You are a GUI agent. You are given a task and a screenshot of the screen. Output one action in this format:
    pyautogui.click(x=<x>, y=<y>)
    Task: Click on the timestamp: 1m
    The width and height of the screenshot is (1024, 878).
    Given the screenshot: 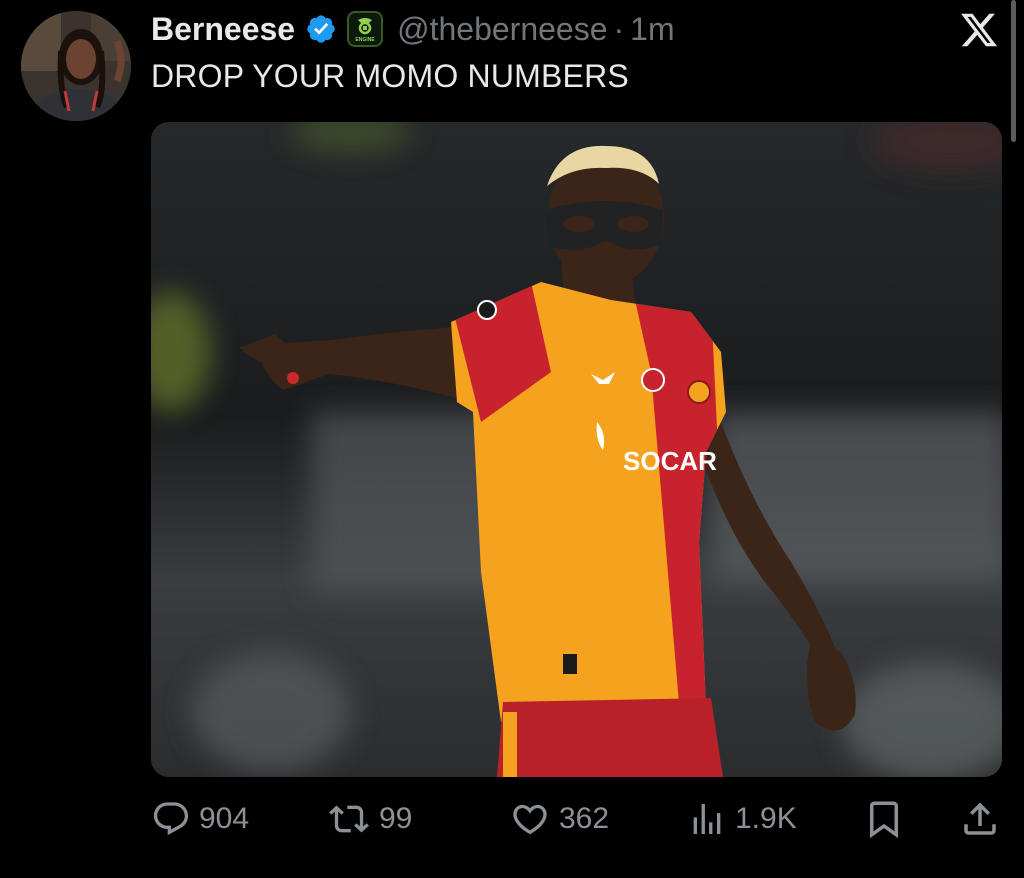 What is the action you would take?
    pyautogui.click(x=652, y=29)
    